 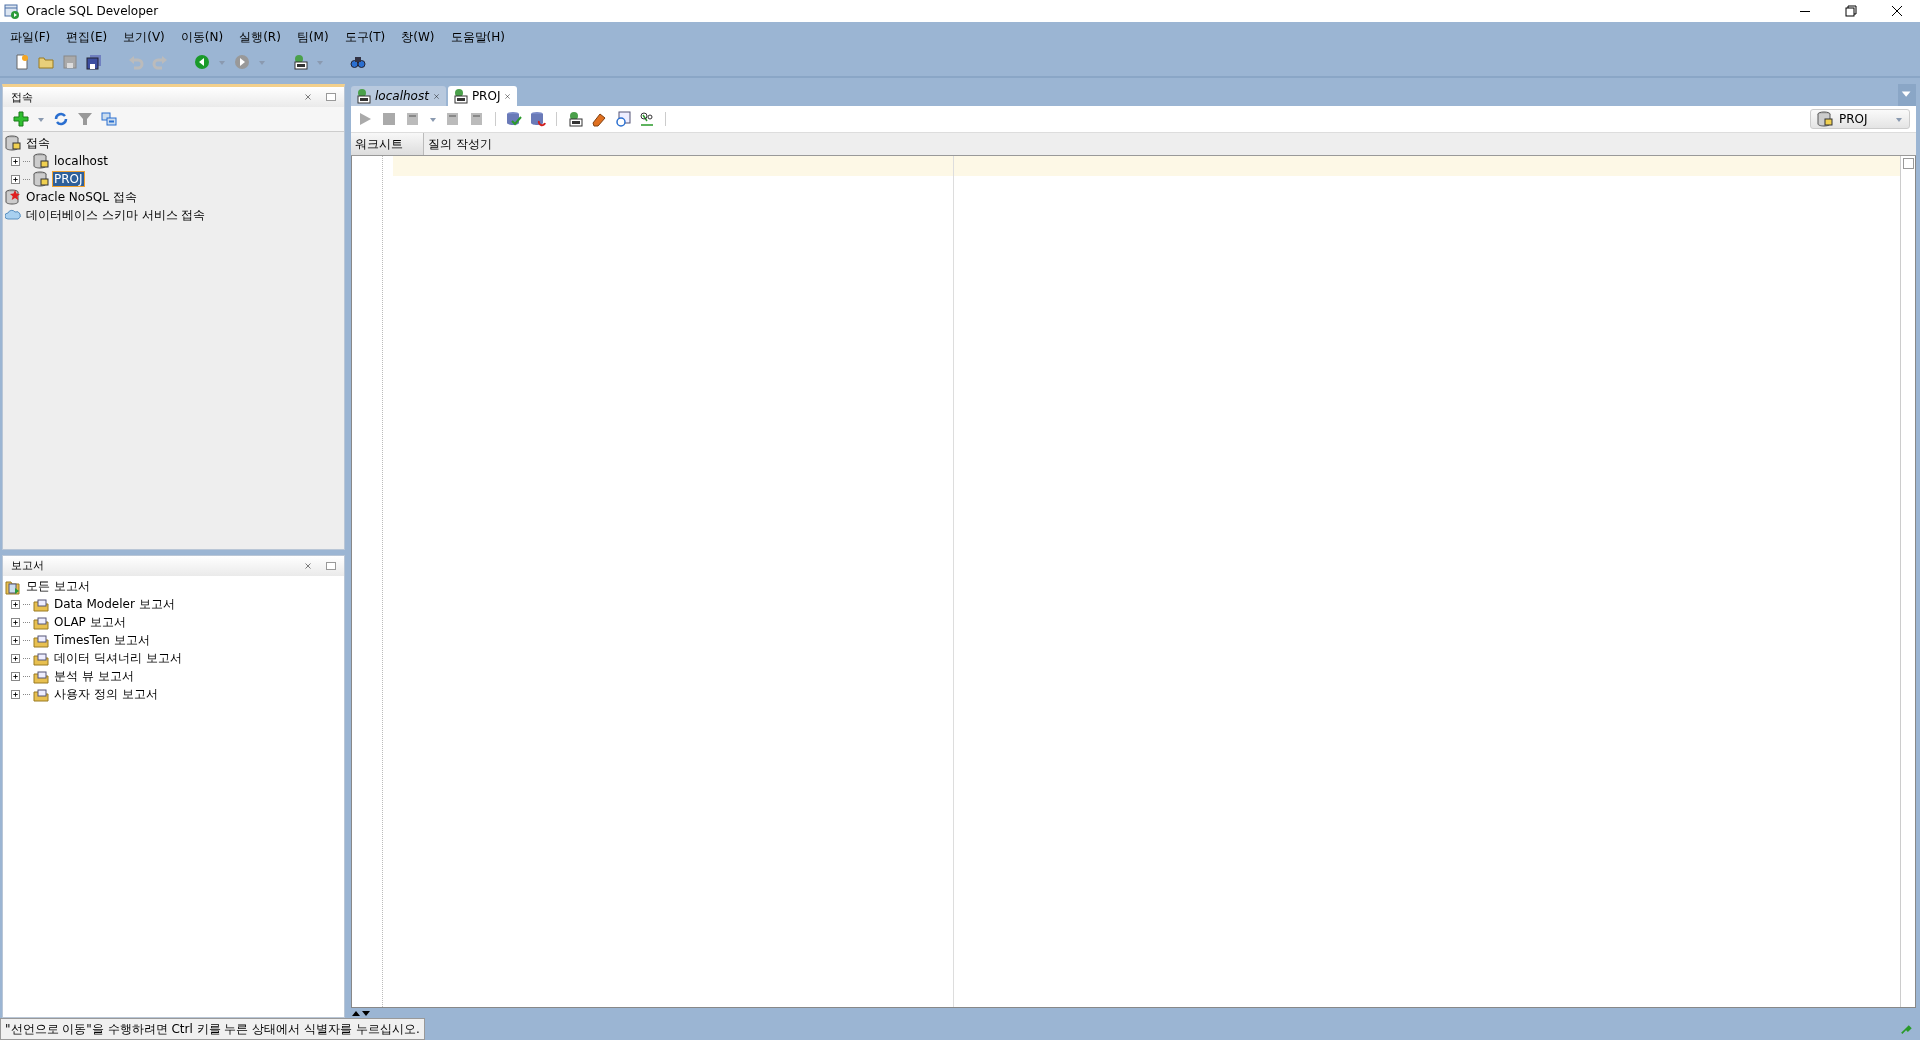 I want to click on eraser-icon, so click(x=599, y=119).